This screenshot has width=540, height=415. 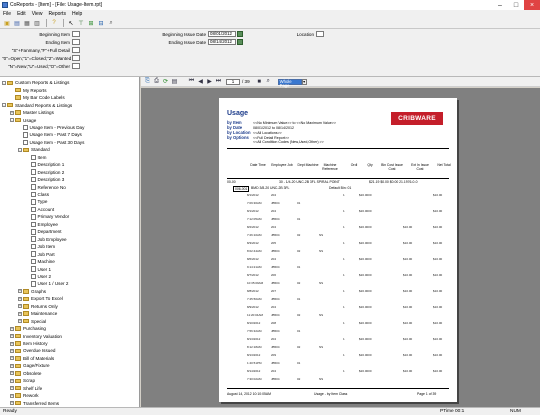 I want to click on tree-item: - Custom Reports & Listings, so click(x=35, y=83).